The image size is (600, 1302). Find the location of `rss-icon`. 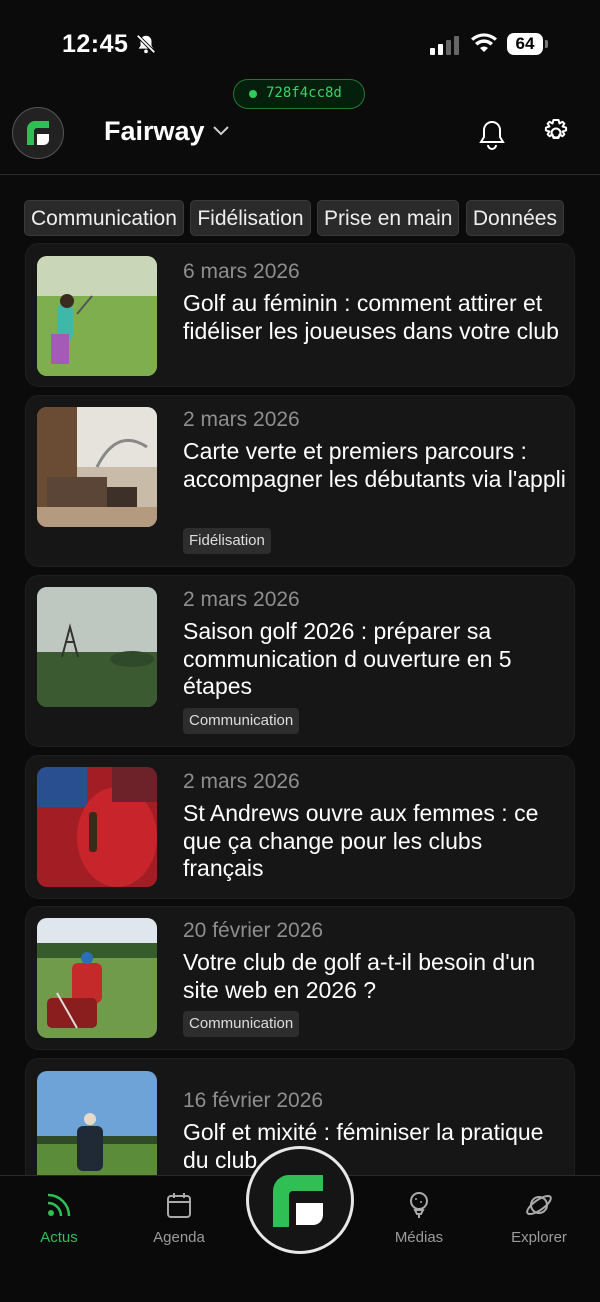

rss-icon is located at coordinates (59, 1208).